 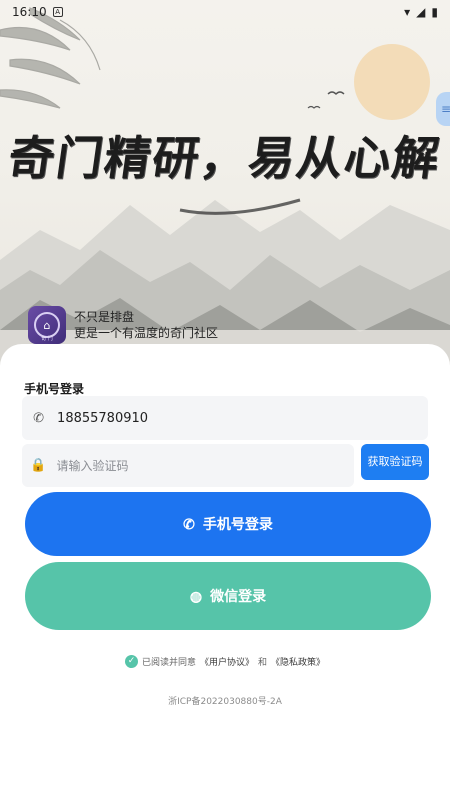 I want to click on notification-icon: A, so click(x=57, y=12).